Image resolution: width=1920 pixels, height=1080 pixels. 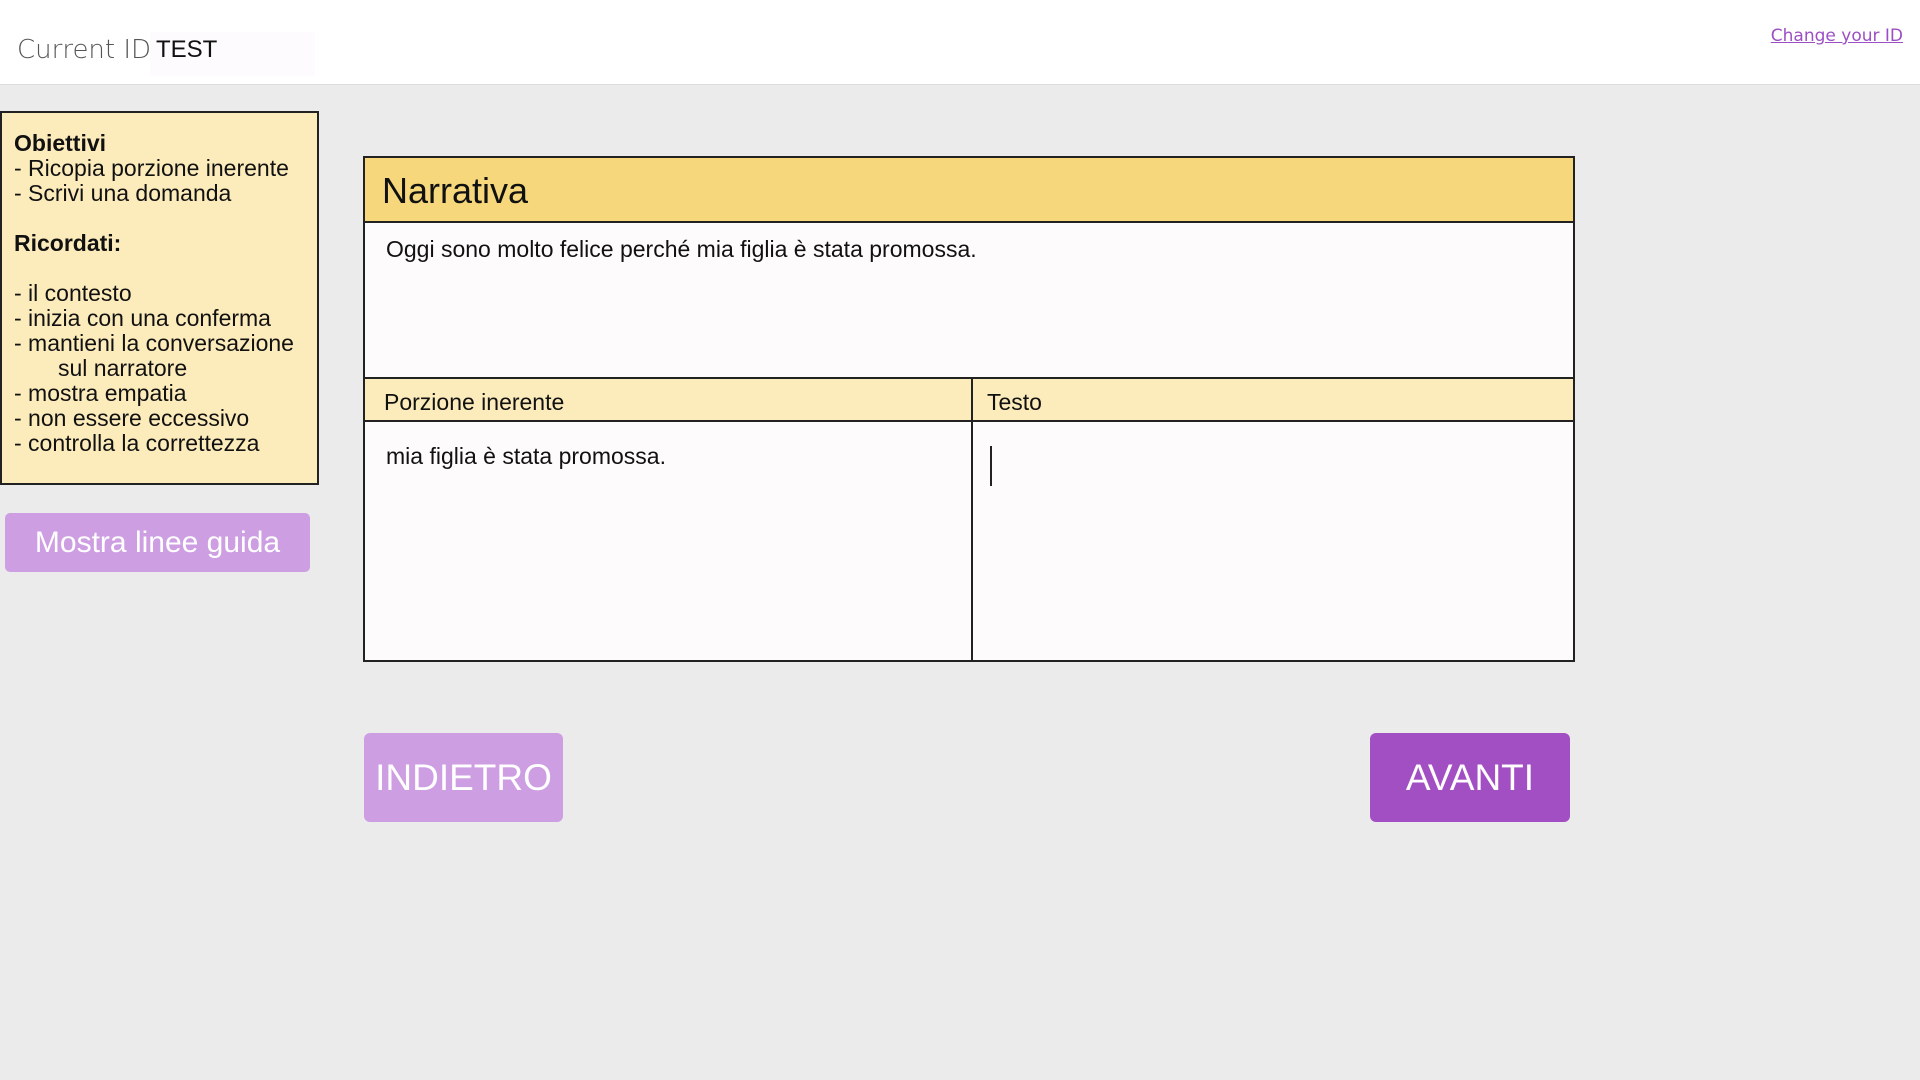 I want to click on remember-item: - inizia con una conferma, so click(x=142, y=318).